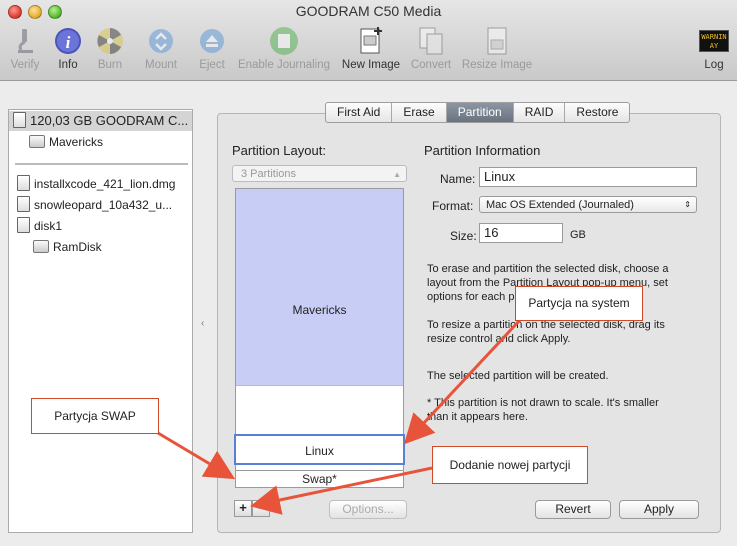  What do you see at coordinates (341, 490) in the screenshot?
I see `arrow-to-add-button` at bounding box center [341, 490].